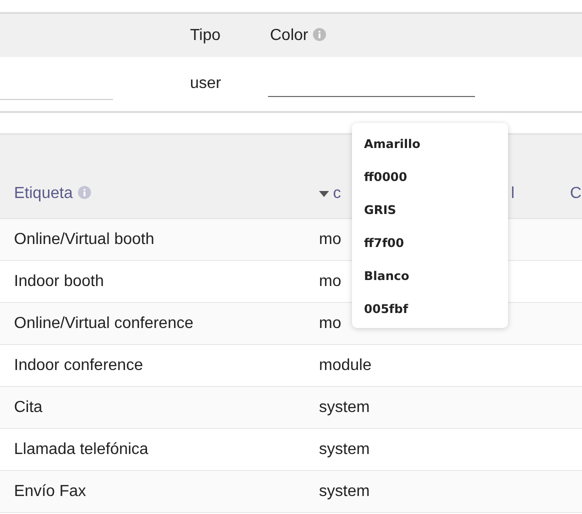 The image size is (582, 514). What do you see at coordinates (104, 323) in the screenshot?
I see `table-cell: Online/Virtual conference` at bounding box center [104, 323].